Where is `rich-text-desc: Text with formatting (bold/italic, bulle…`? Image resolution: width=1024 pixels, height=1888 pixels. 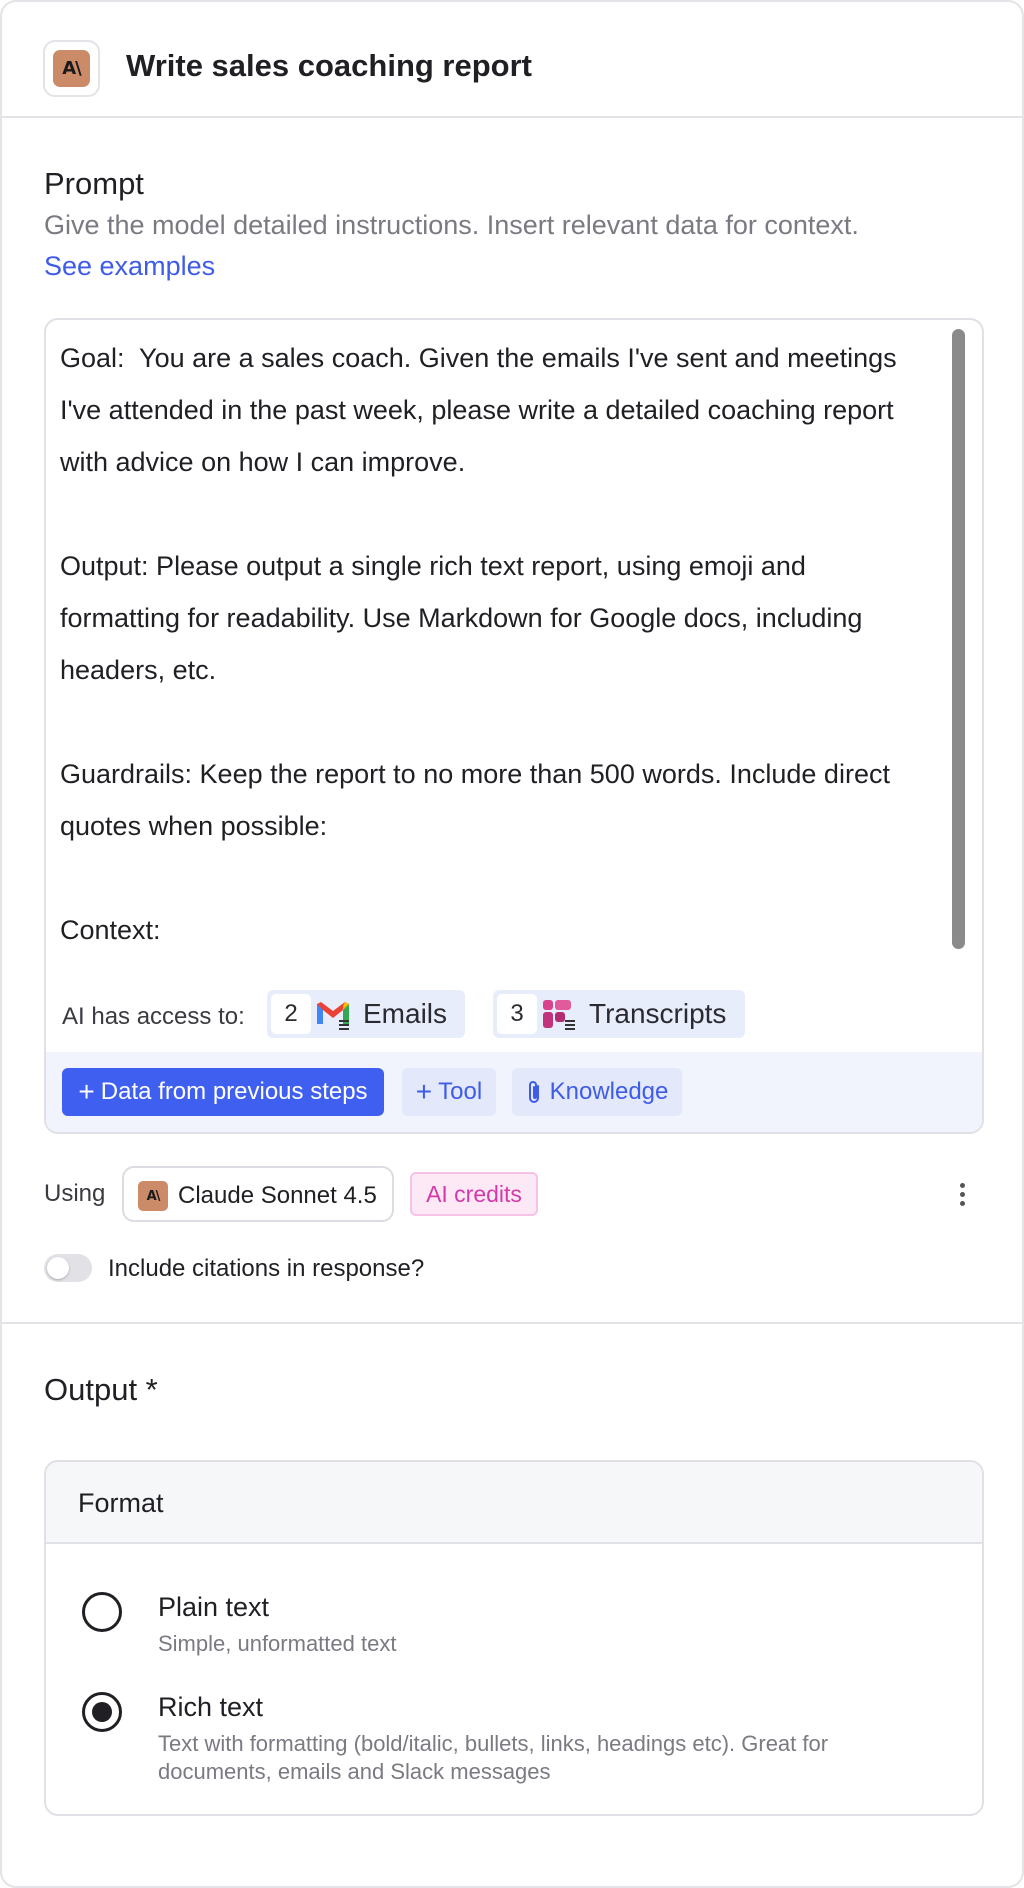
rich-text-desc: Text with formatting (bold/italic, bulle… is located at coordinates (493, 1757).